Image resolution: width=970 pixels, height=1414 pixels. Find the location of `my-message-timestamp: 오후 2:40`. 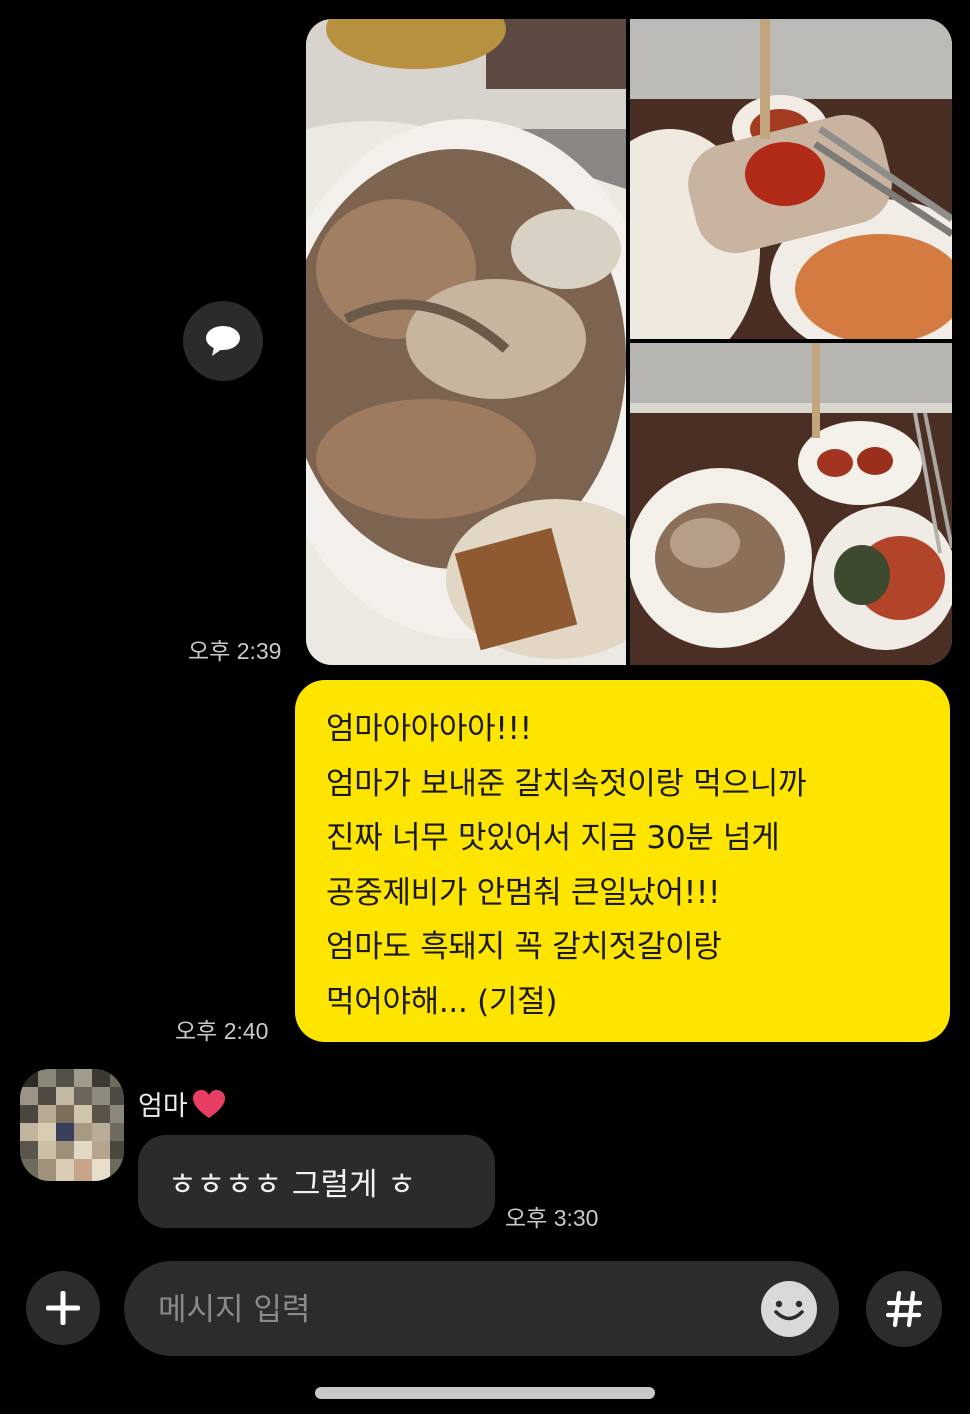

my-message-timestamp: 오후 2:40 is located at coordinates (222, 1031).